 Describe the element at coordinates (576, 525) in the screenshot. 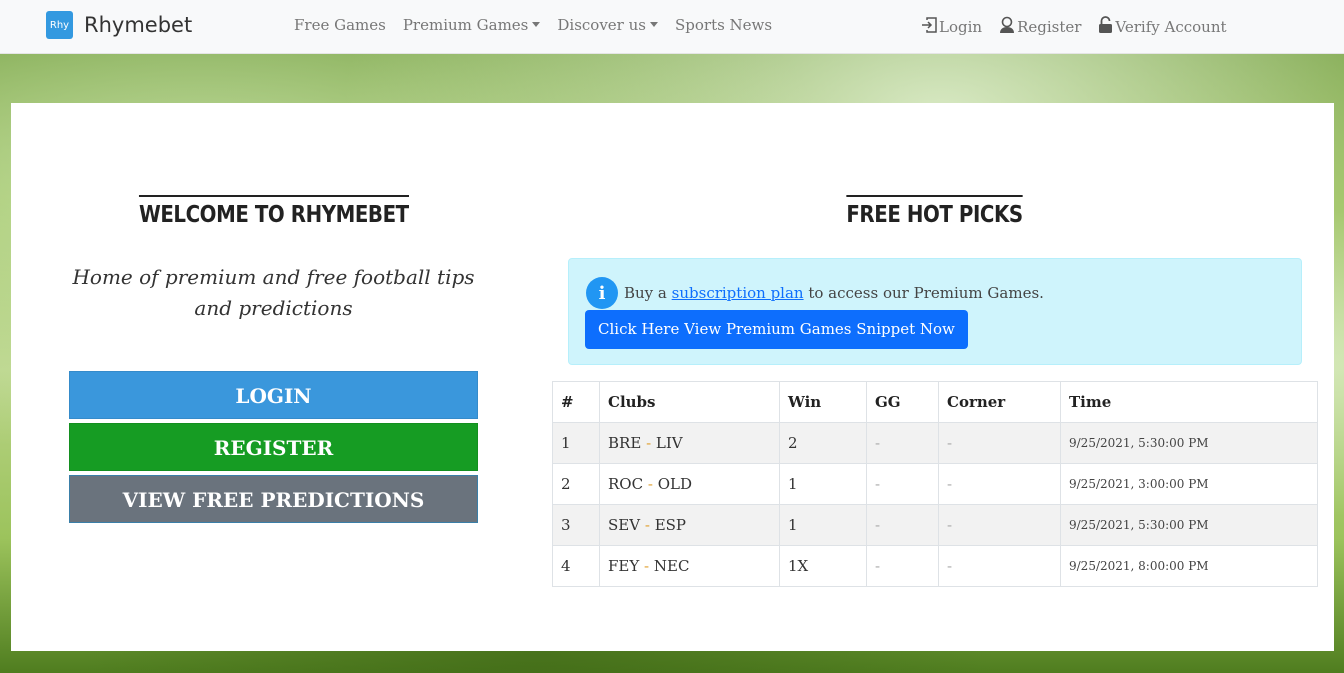

I see `cell-number: 3` at that location.